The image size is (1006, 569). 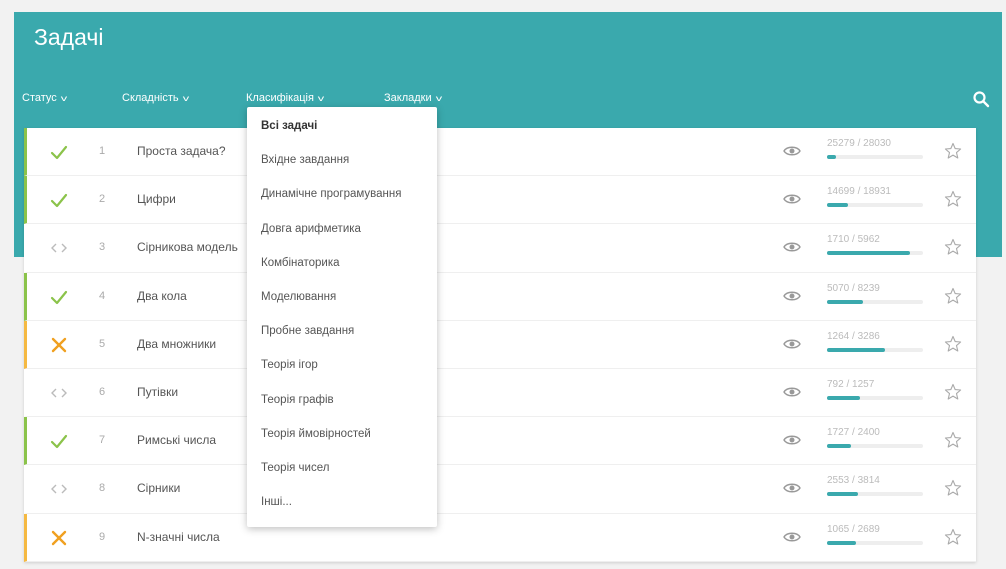 What do you see at coordinates (500, 441) in the screenshot?
I see `problem-row: 7 Римські числа 1727 / 2400` at bounding box center [500, 441].